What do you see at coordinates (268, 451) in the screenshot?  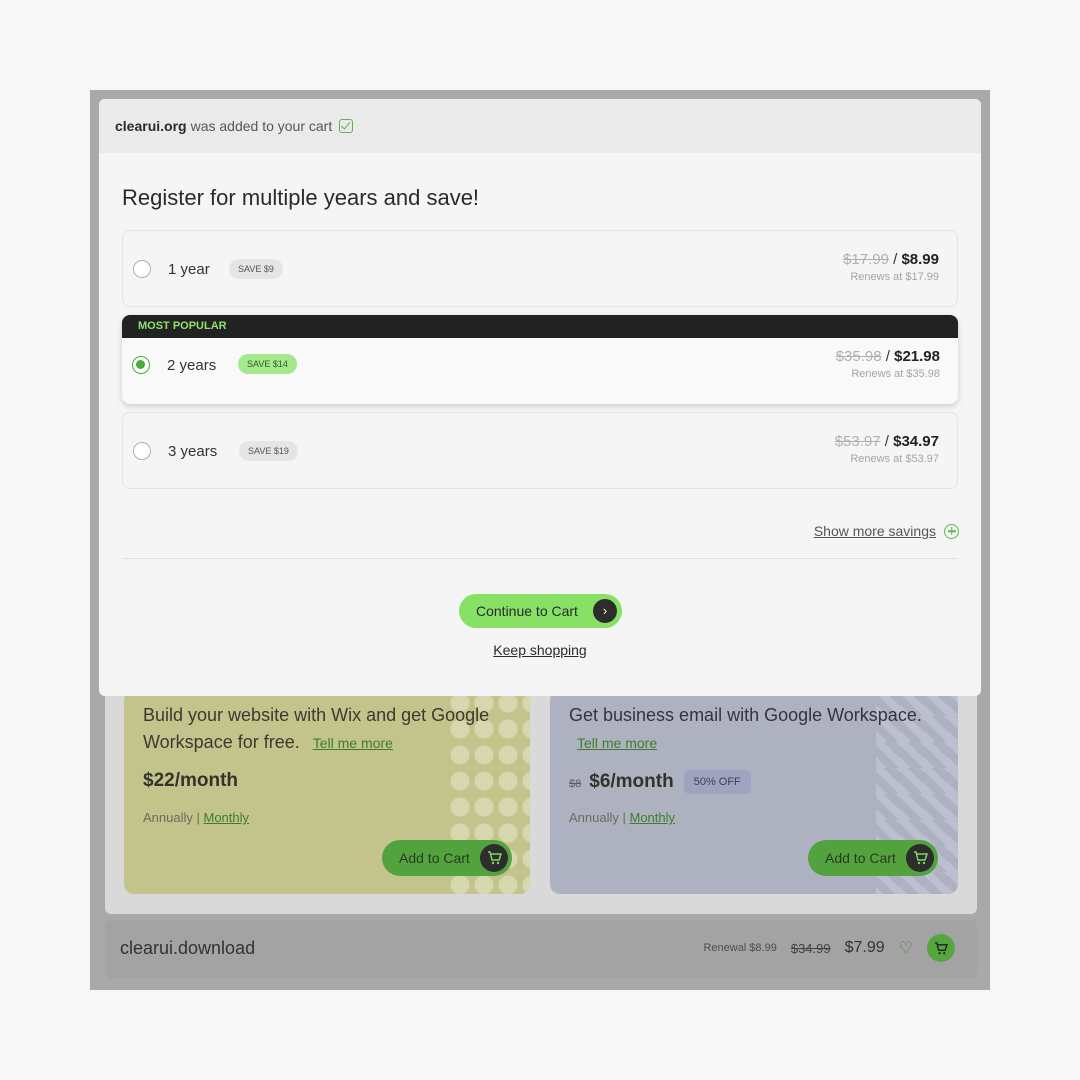 I see `save-badge: SAVE $19` at bounding box center [268, 451].